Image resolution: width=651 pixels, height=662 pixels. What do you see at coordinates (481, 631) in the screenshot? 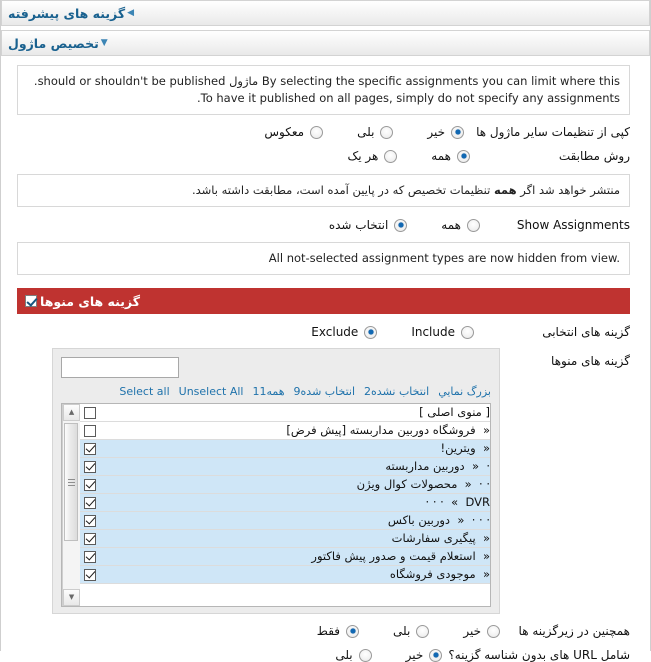
I see `radio-include-subitems-no: خیر` at bounding box center [481, 631].